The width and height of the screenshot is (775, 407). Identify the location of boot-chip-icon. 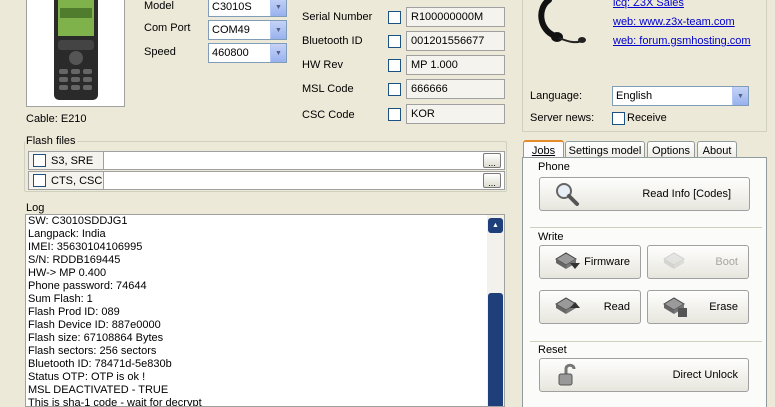
(675, 262).